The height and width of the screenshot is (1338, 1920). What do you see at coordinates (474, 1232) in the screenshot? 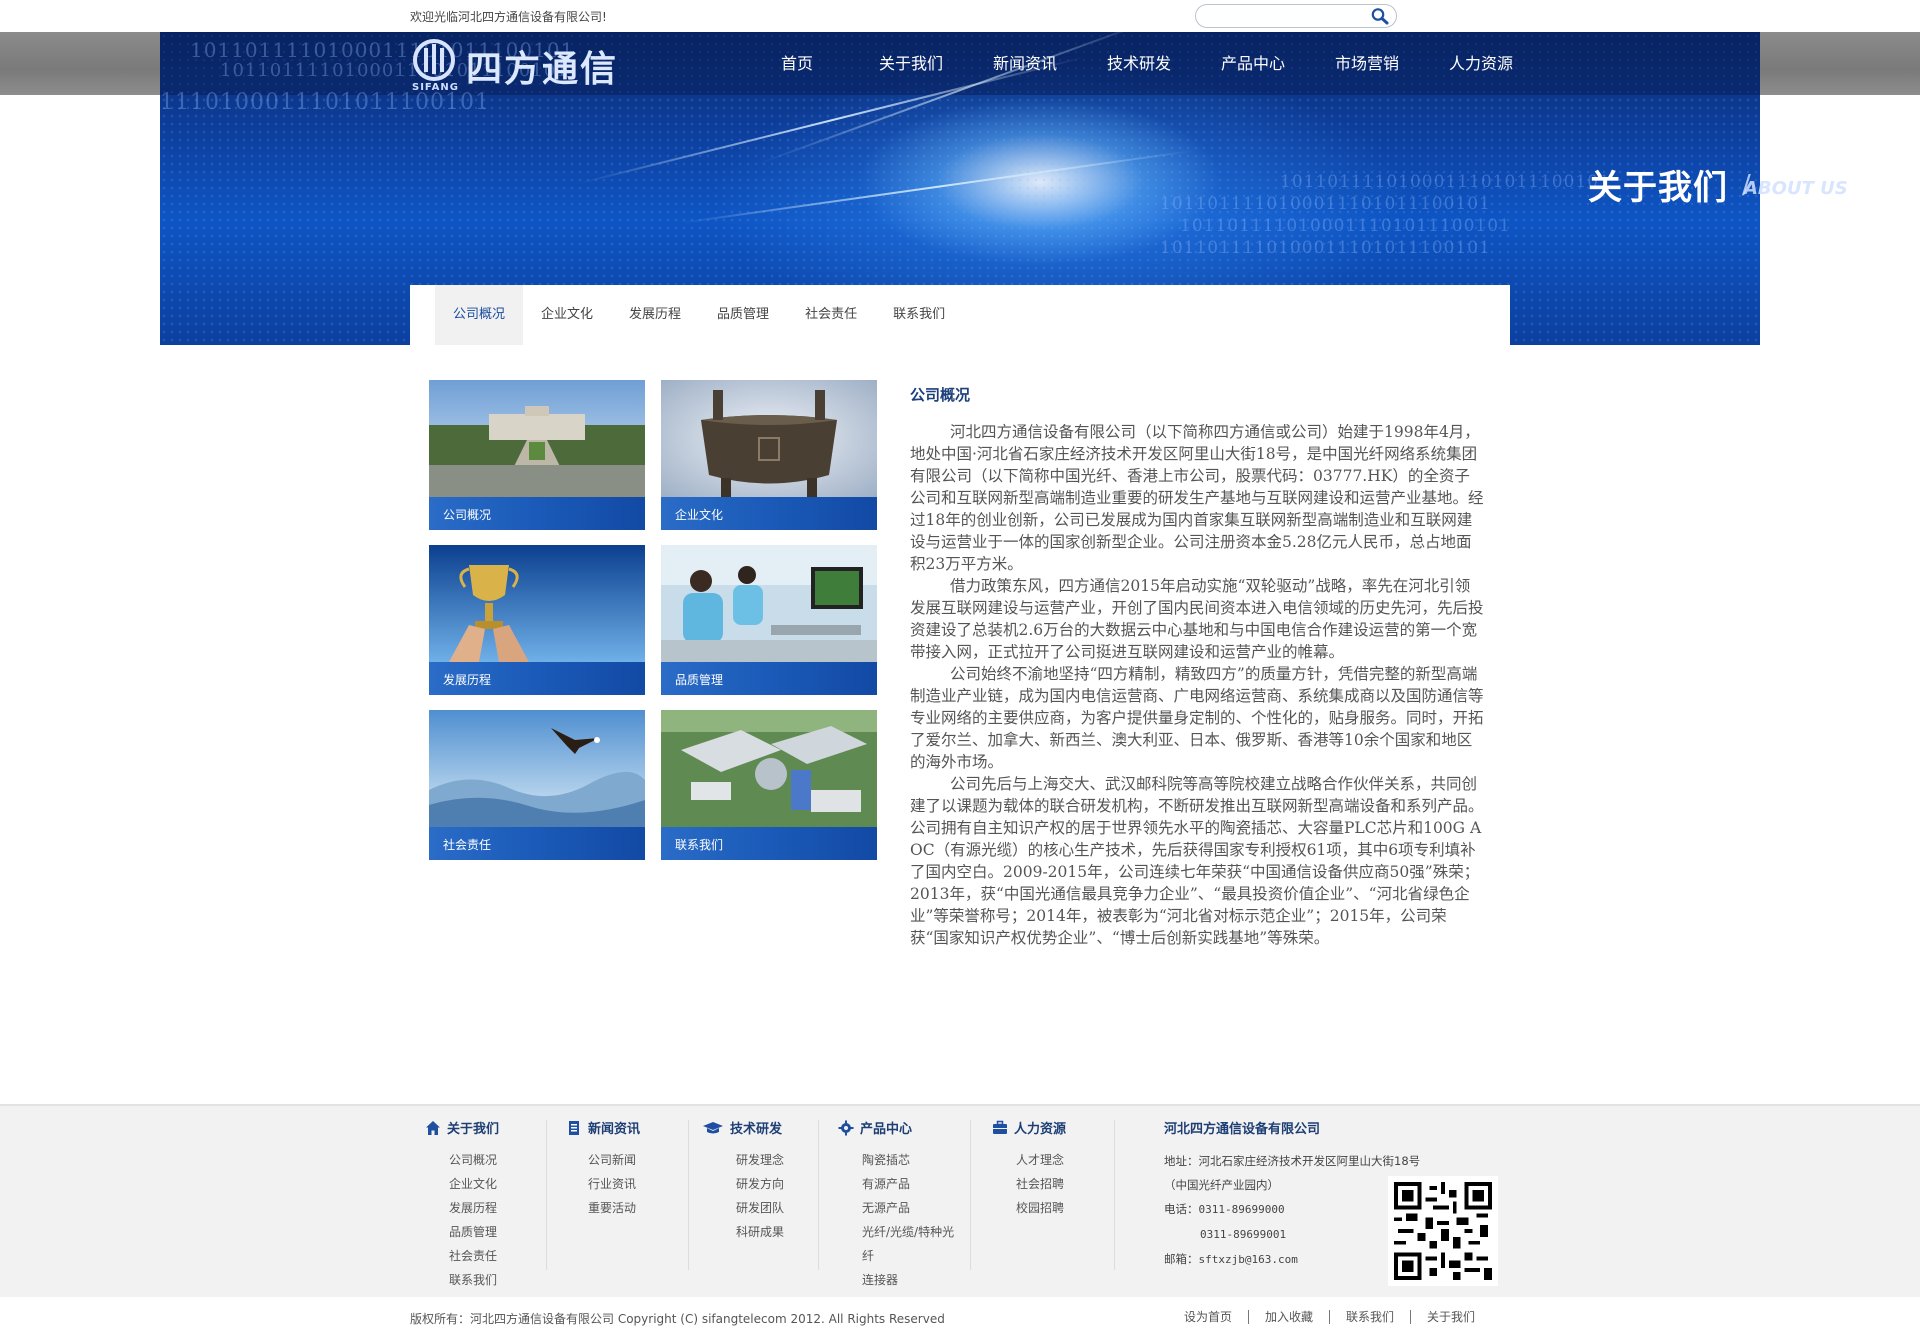
I see `footer-link: 品质管理` at bounding box center [474, 1232].